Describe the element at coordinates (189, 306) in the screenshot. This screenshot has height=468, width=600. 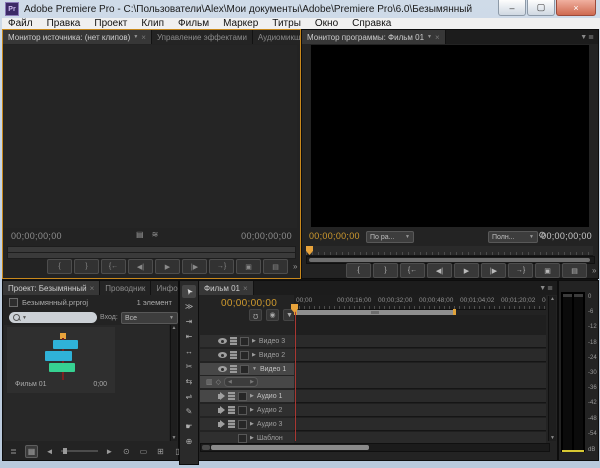
I see `track-select-tool: ≫` at that location.